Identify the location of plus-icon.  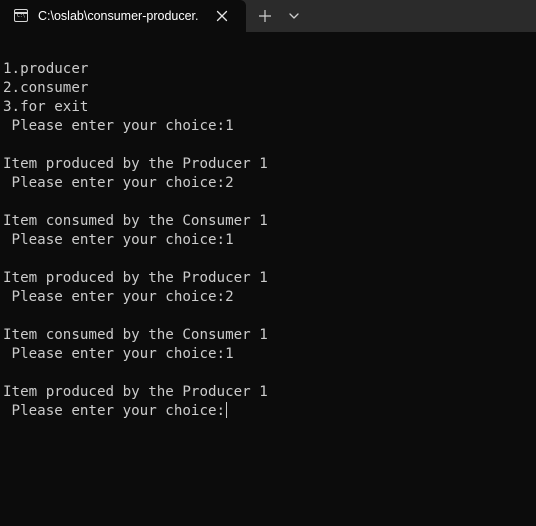
(265, 16).